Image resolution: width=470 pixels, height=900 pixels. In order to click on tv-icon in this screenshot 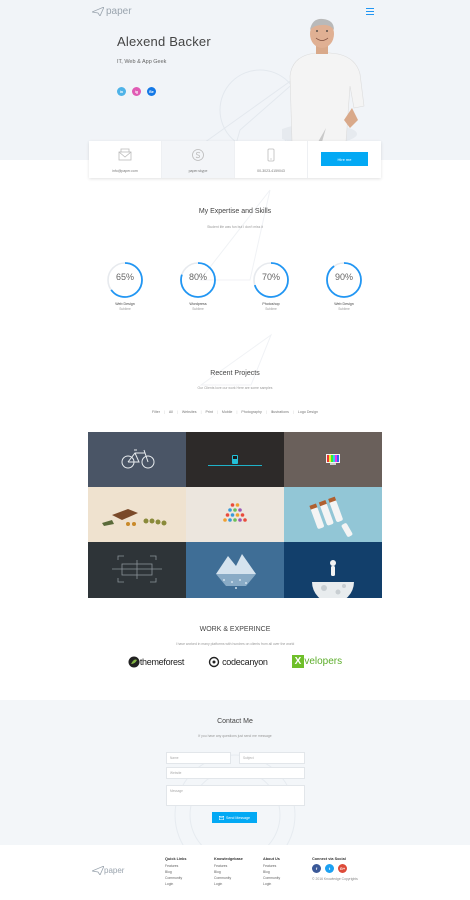, I will do `click(333, 459)`.